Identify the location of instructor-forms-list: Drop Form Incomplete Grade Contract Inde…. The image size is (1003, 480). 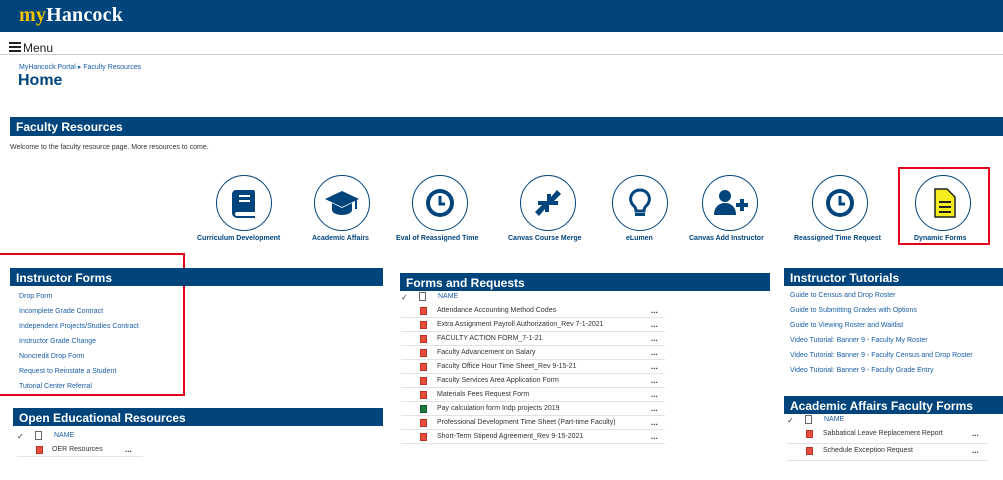
(79, 341).